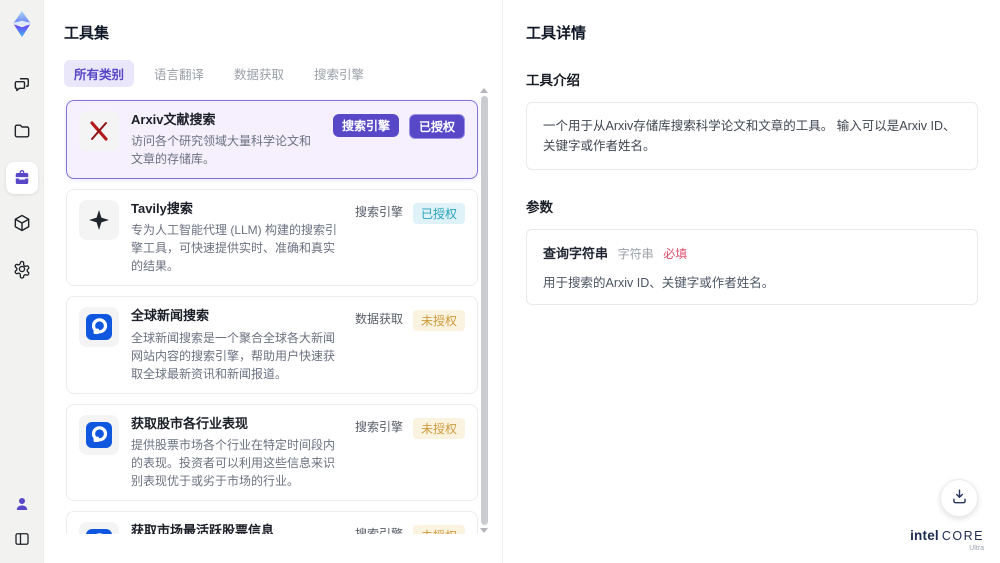 The width and height of the screenshot is (1000, 563). Describe the element at coordinates (22, 522) in the screenshot. I see `sidebar-bottom` at that location.